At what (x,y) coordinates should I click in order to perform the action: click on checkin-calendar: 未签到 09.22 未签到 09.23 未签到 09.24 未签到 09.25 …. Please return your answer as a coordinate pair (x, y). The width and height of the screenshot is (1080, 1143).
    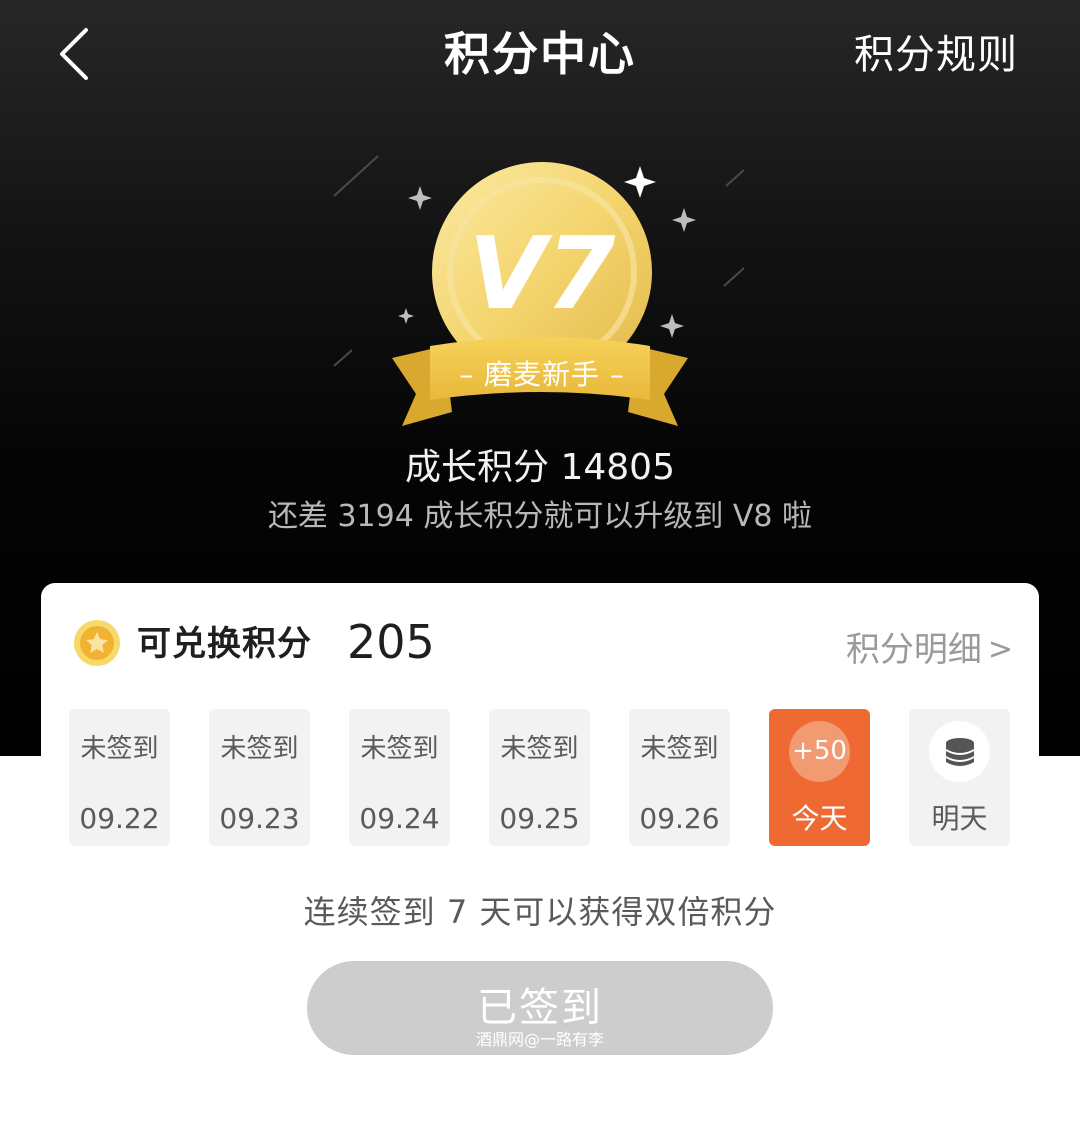
    Looking at the image, I should click on (541, 778).